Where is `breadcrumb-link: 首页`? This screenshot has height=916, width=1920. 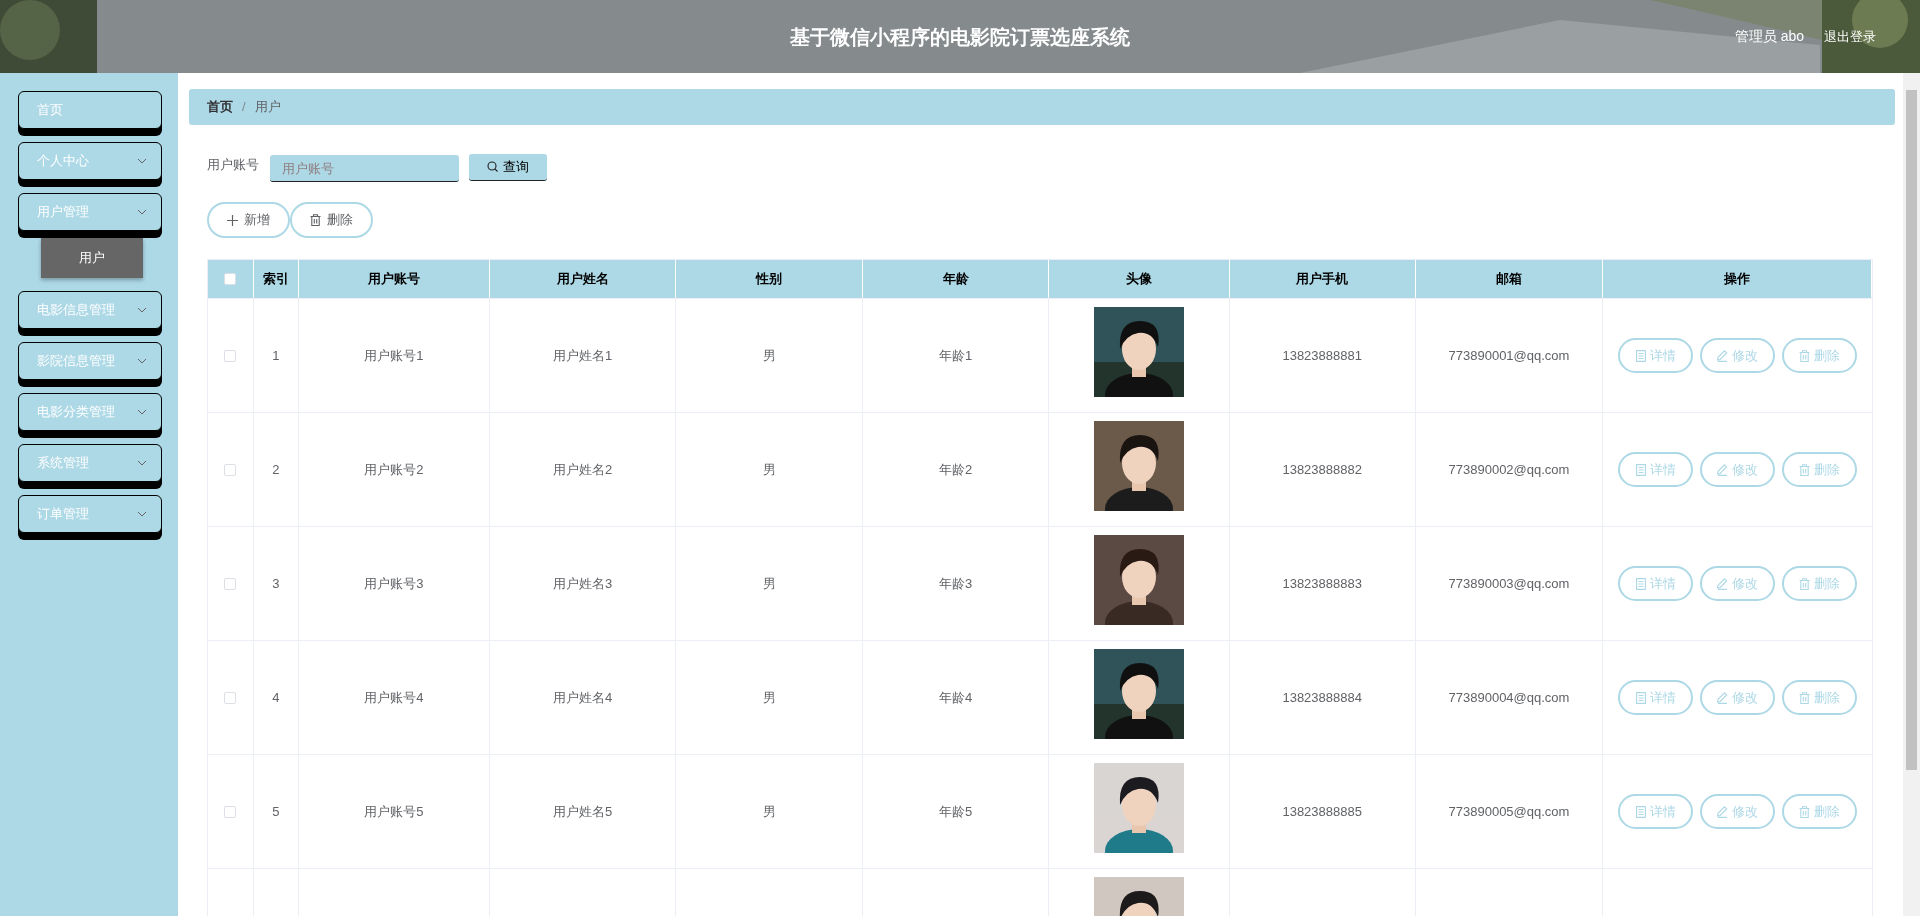
breadcrumb-link: 首页 is located at coordinates (220, 107).